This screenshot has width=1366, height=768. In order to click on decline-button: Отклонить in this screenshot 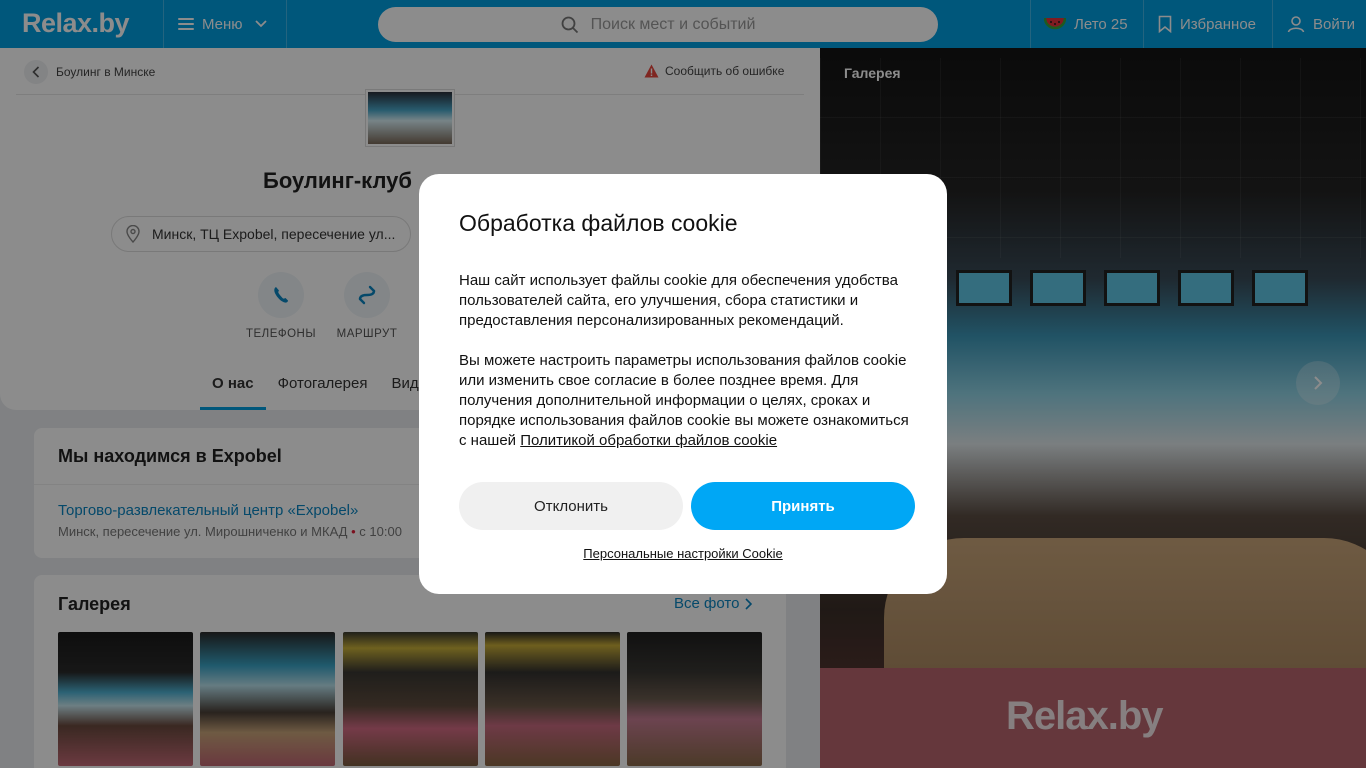, I will do `click(571, 506)`.